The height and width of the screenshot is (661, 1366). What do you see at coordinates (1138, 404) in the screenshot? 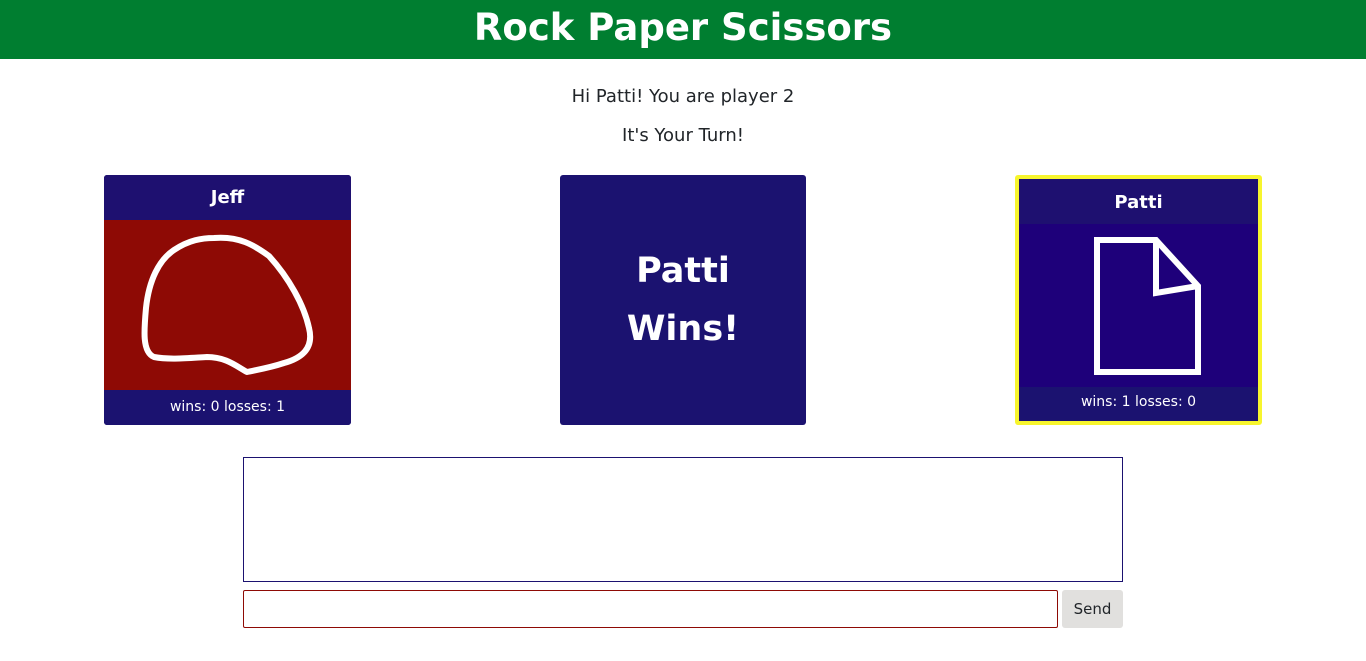
I see `player2-stats: wins: 1 losses: 0` at bounding box center [1138, 404].